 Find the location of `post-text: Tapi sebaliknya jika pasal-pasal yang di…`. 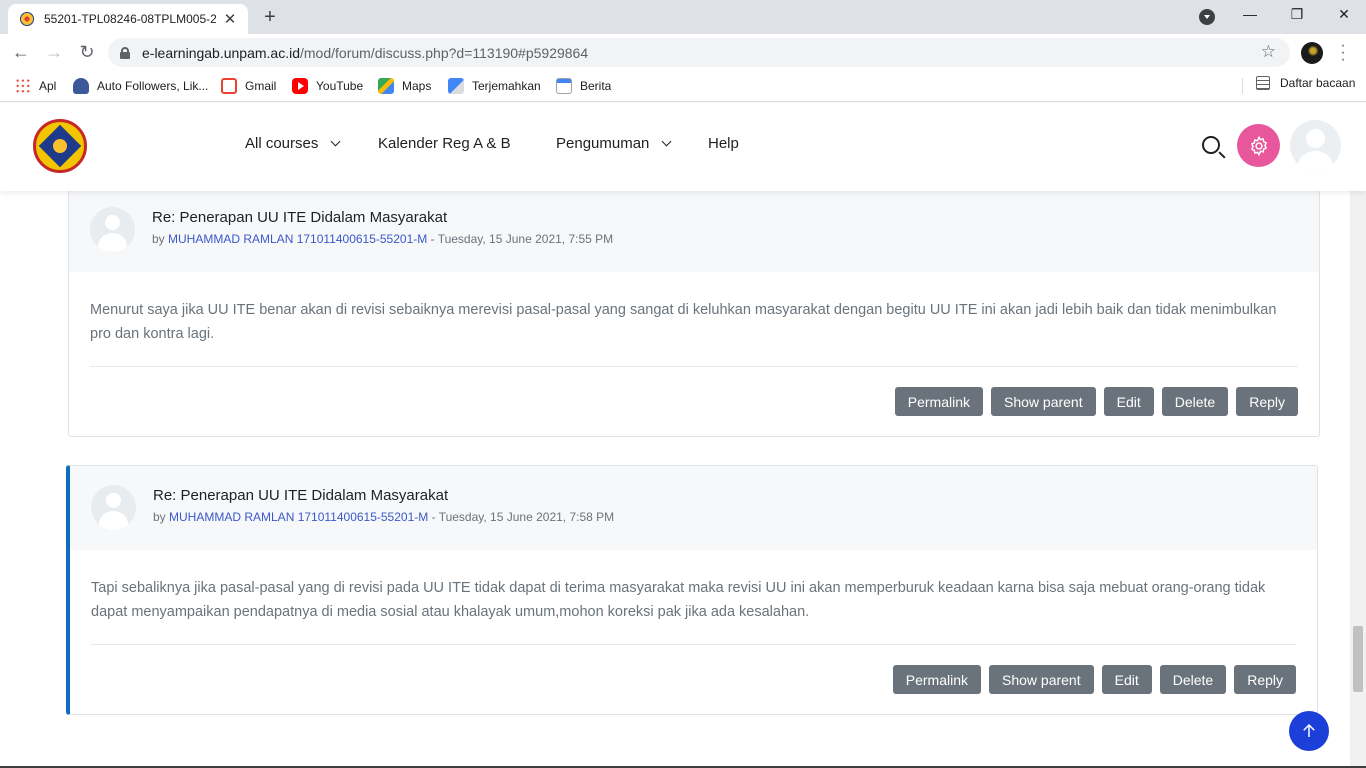

post-text: Tapi sebaliknya jika pasal-pasal yang di… is located at coordinates (693, 610).